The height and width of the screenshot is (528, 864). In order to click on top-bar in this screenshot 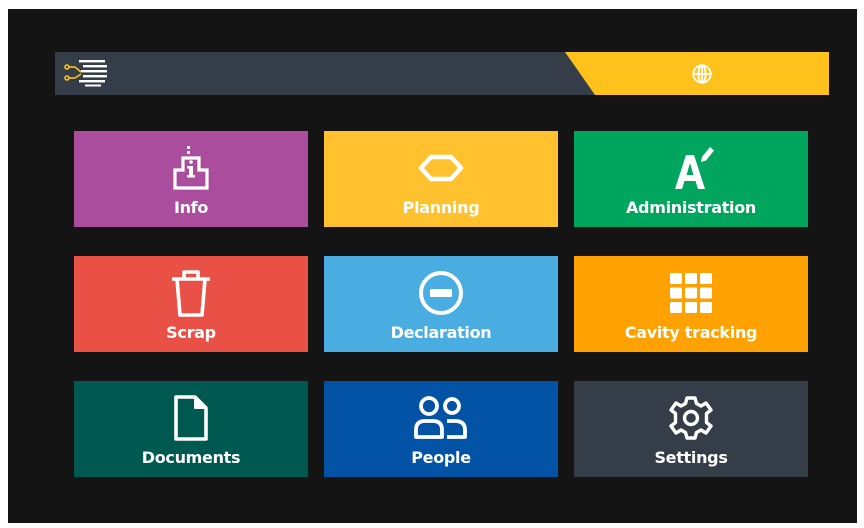, I will do `click(442, 73)`.